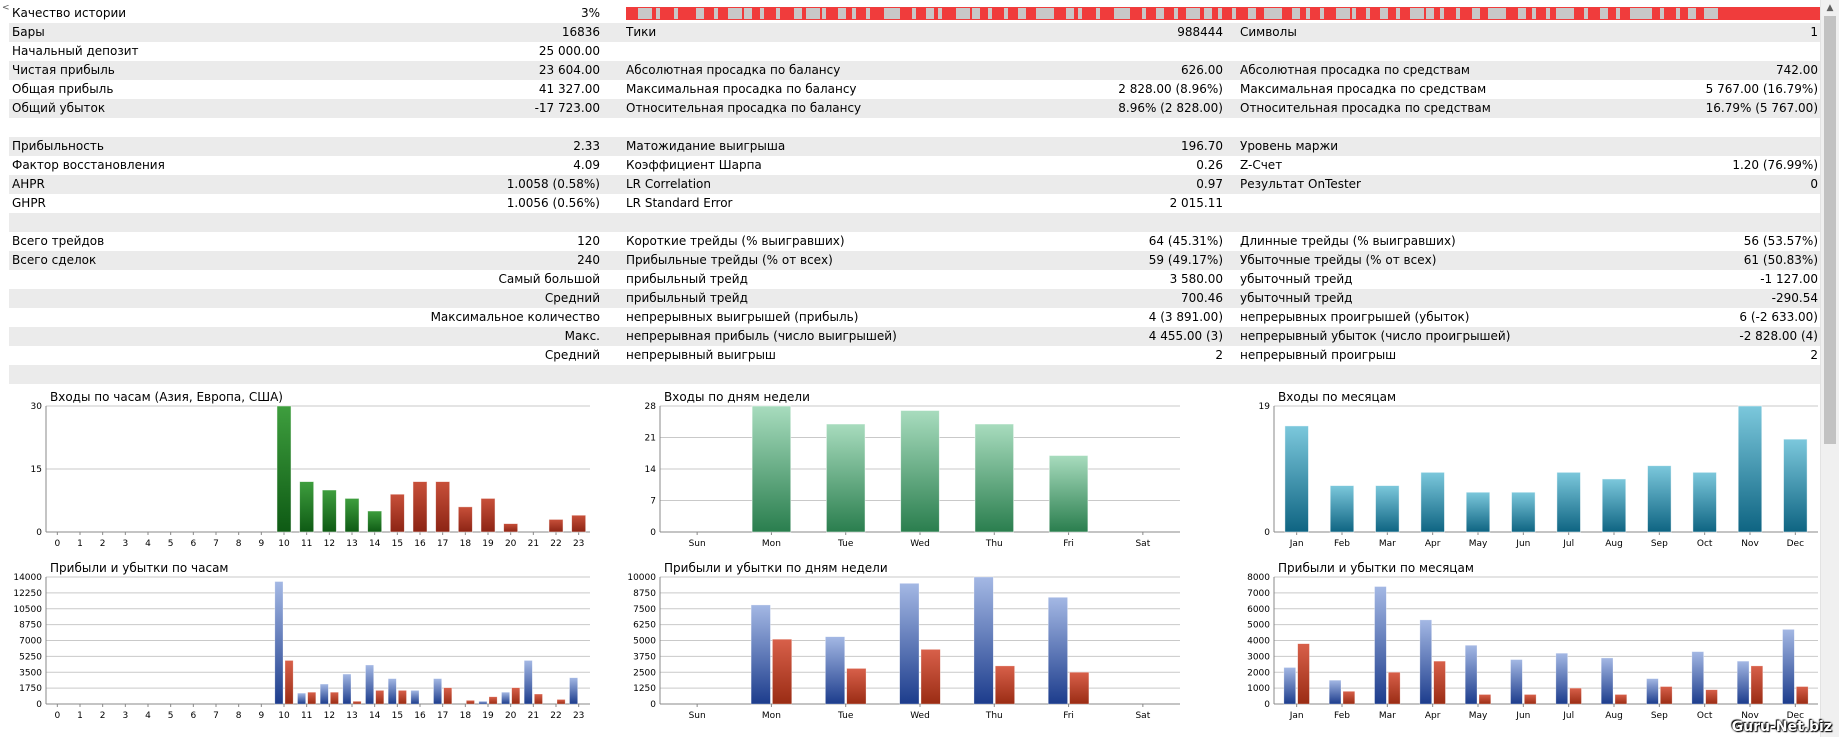  I want to click on x-tick-label: 18, so click(466, 716).